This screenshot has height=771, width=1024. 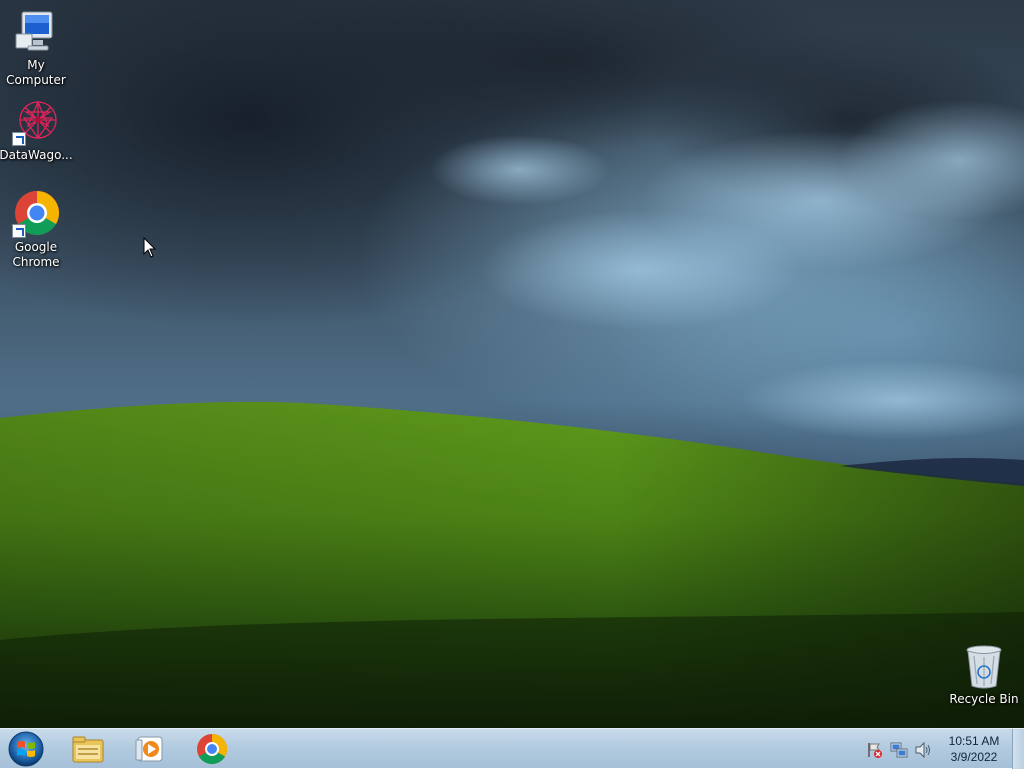 I want to click on desktop-icon-recycle-bin: Recycle Bin, so click(x=984, y=674).